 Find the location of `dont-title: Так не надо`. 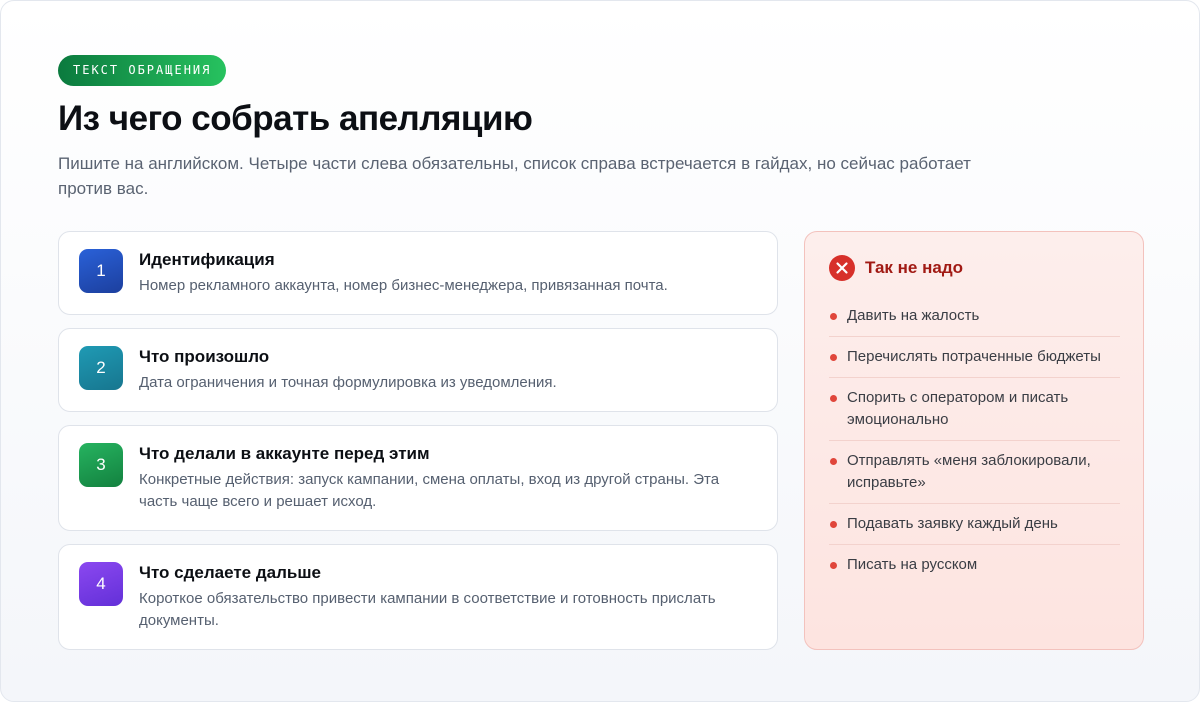

dont-title: Так не надо is located at coordinates (914, 267).